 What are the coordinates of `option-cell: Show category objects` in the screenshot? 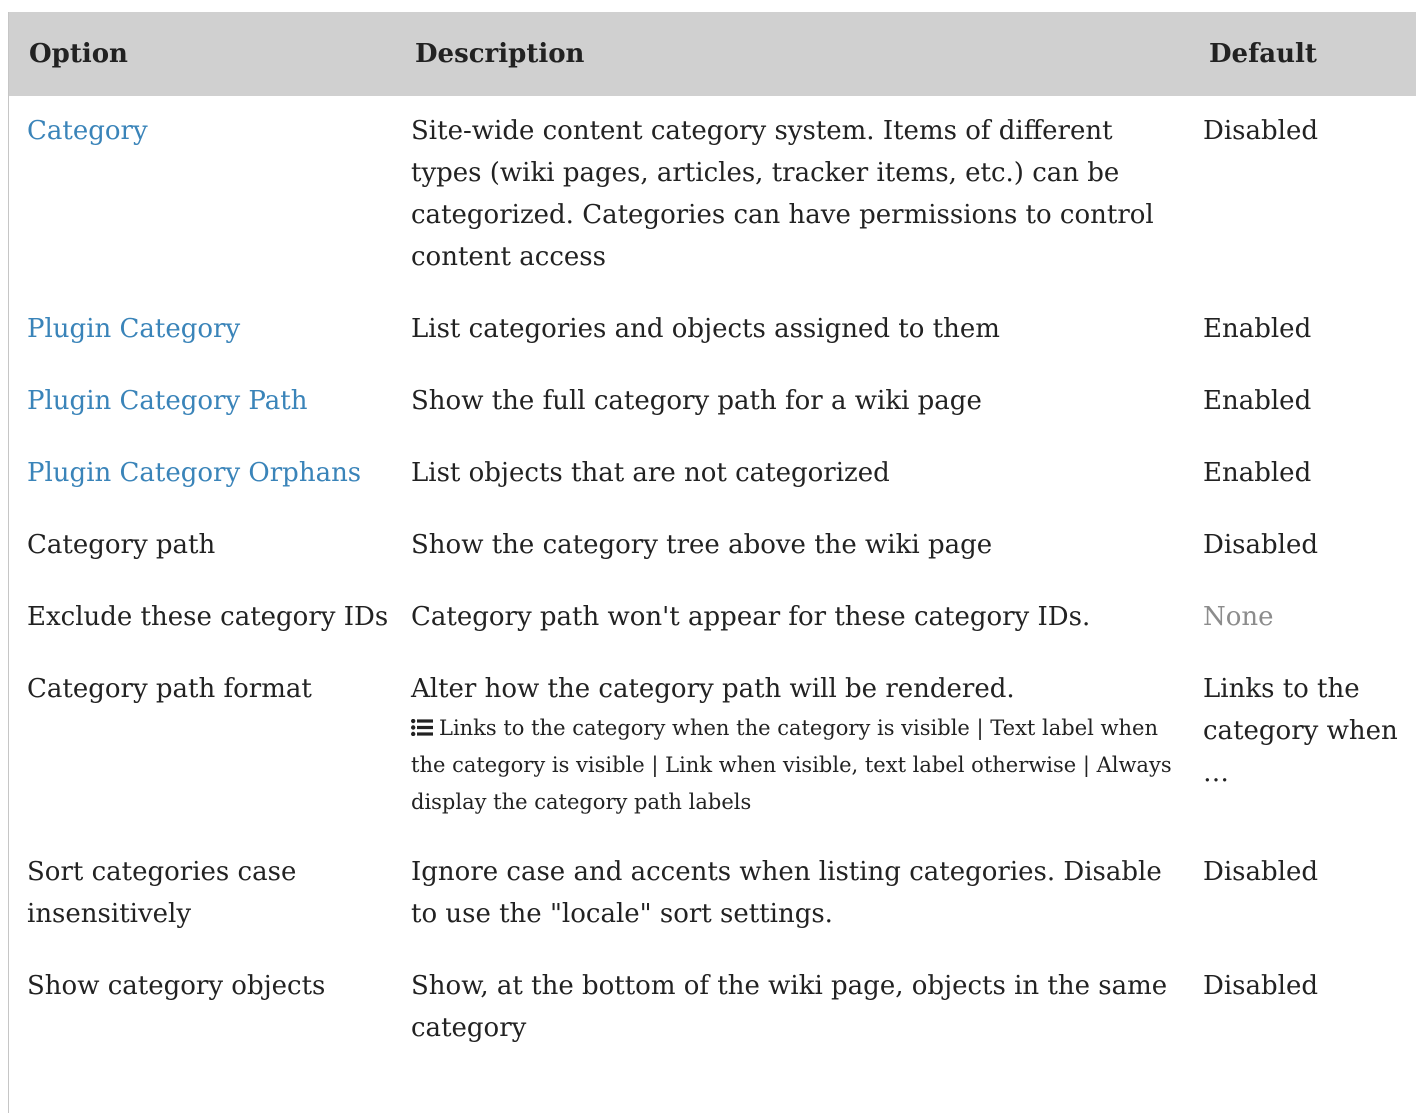 It's located at (209, 1008).